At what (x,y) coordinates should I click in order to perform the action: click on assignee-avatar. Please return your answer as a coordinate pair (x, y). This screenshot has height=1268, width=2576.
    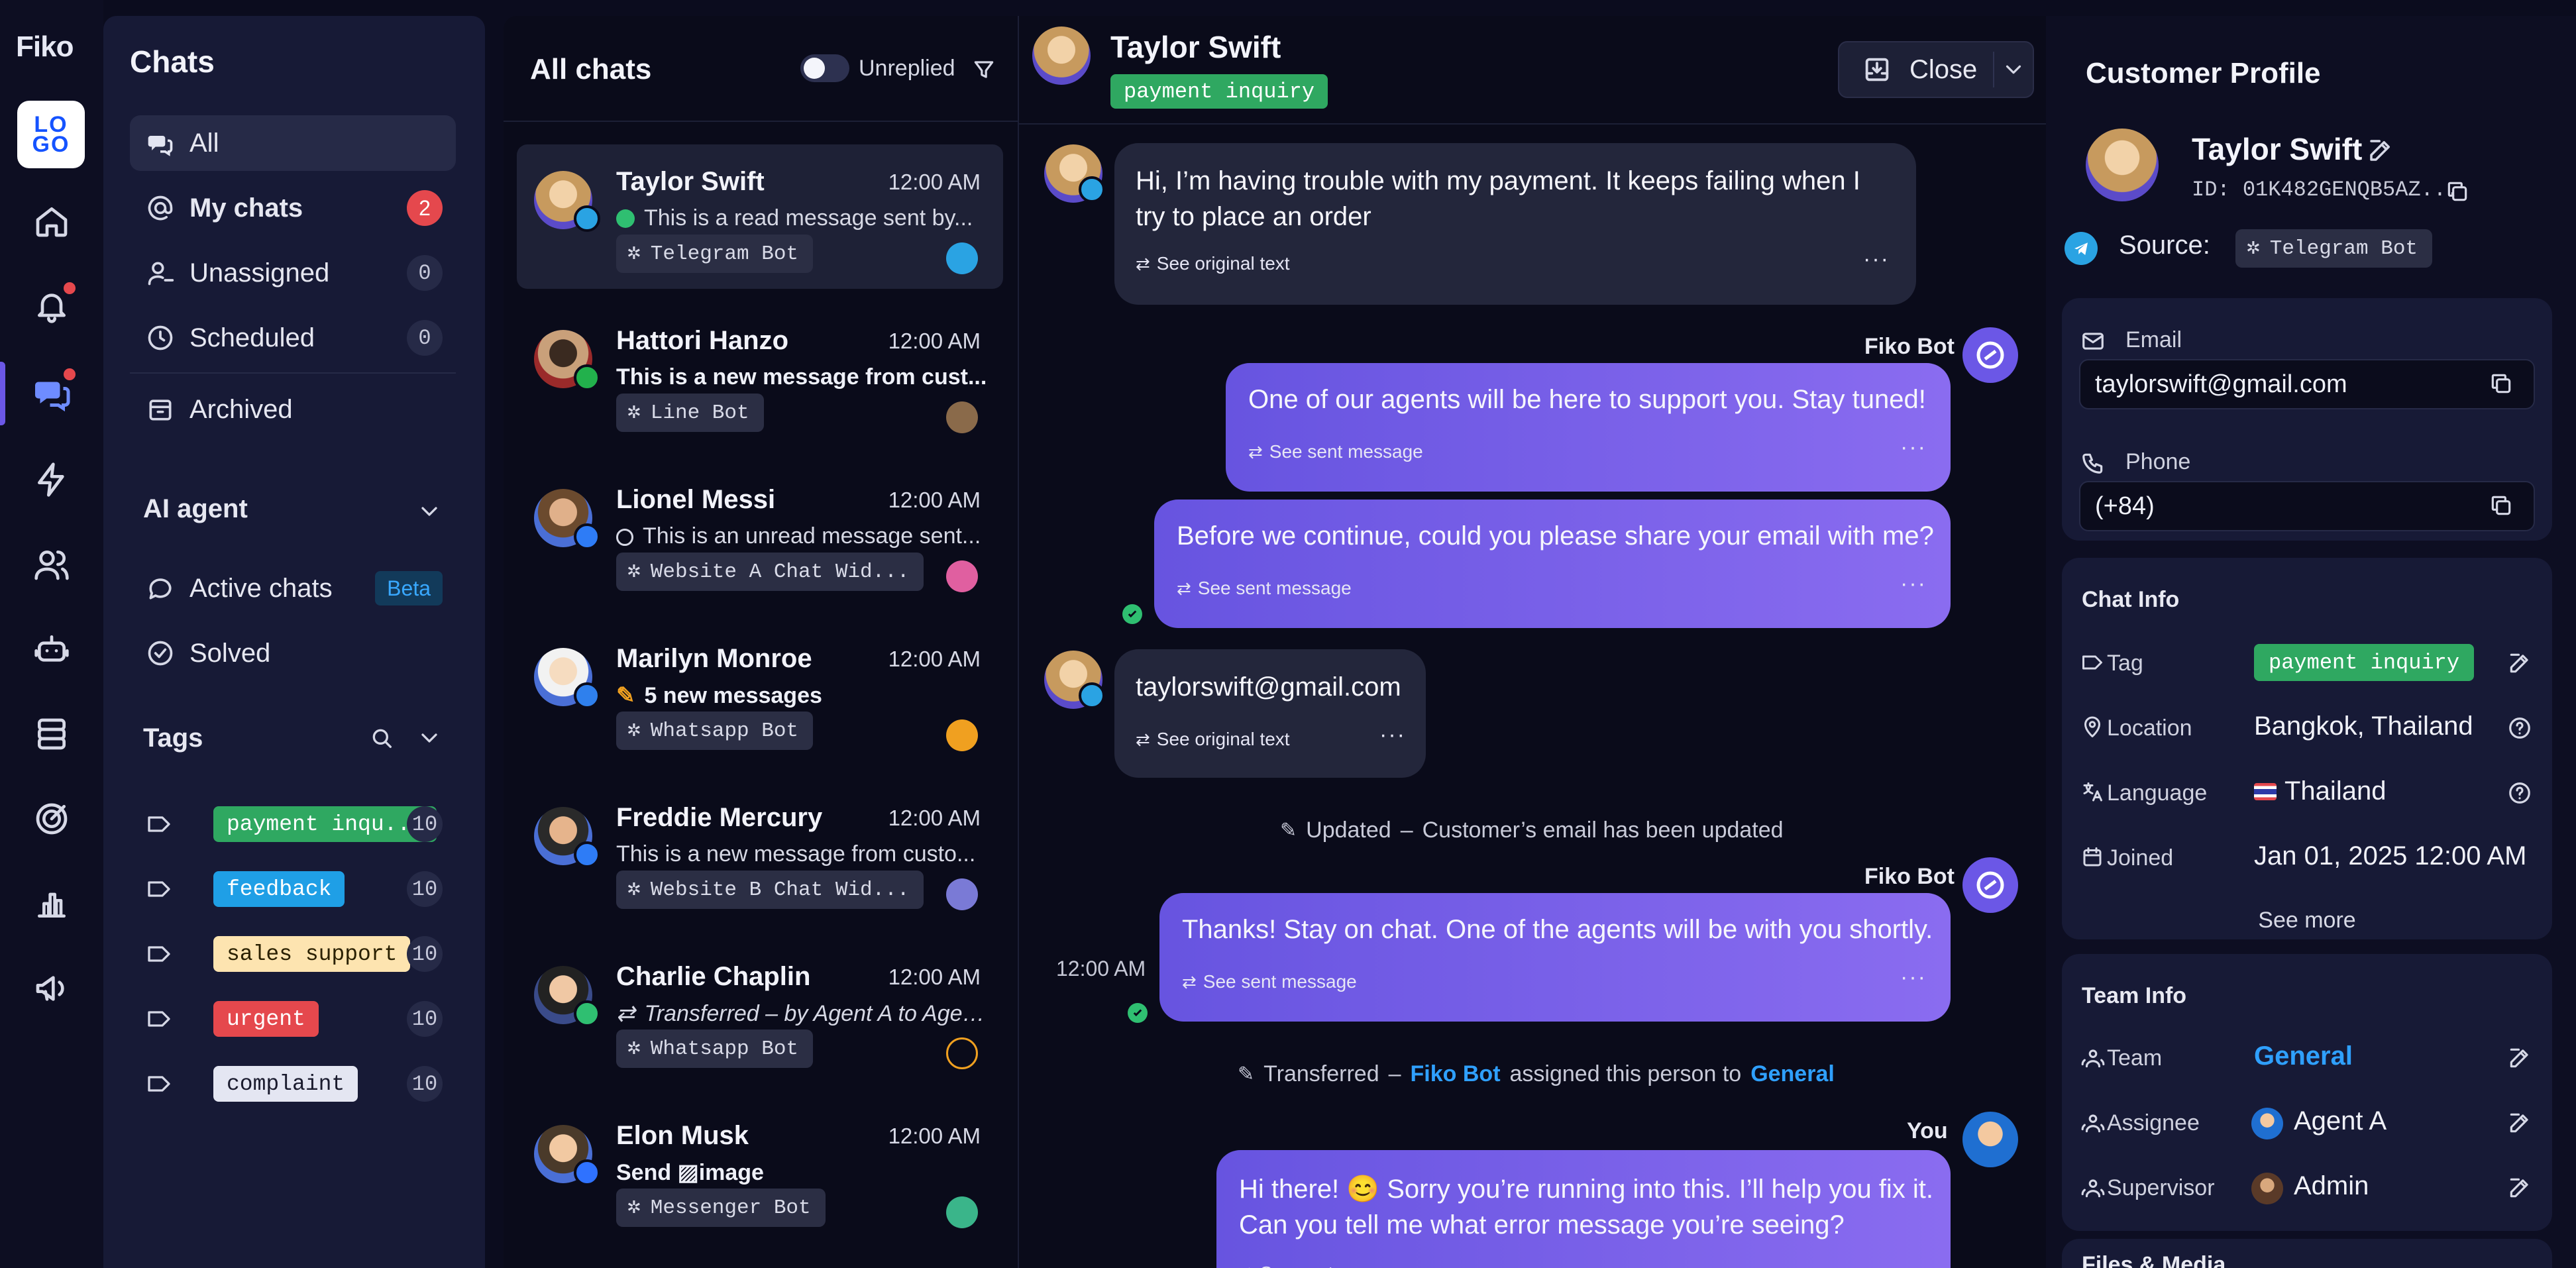
    Looking at the image, I should click on (2267, 1123).